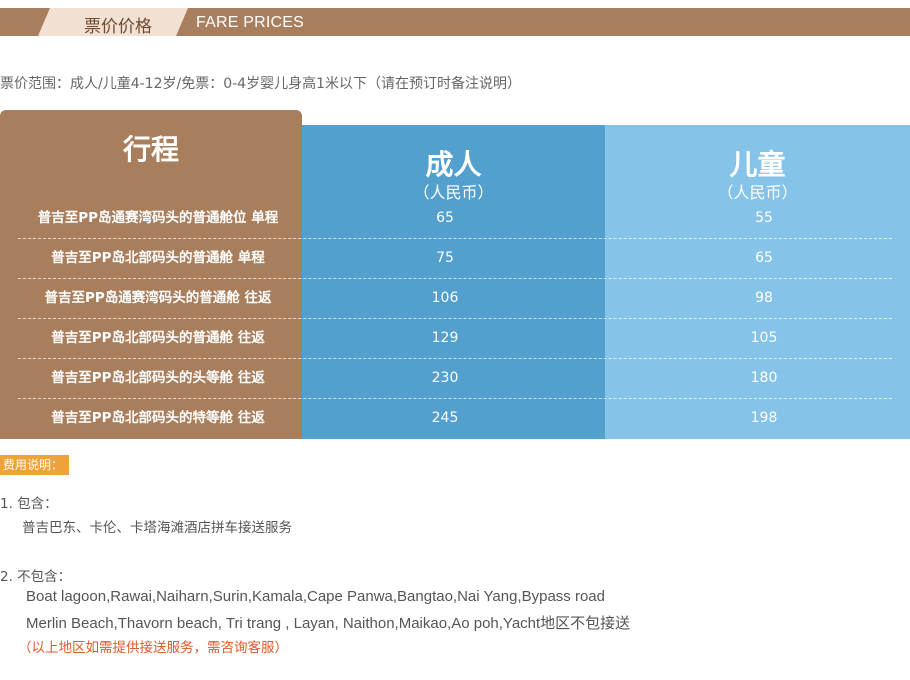 This screenshot has width=910, height=680. Describe the element at coordinates (157, 528) in the screenshot. I see `included-text: 普吉巴东、卡伦、卡塔海滩酒店拼车接送服务` at that location.